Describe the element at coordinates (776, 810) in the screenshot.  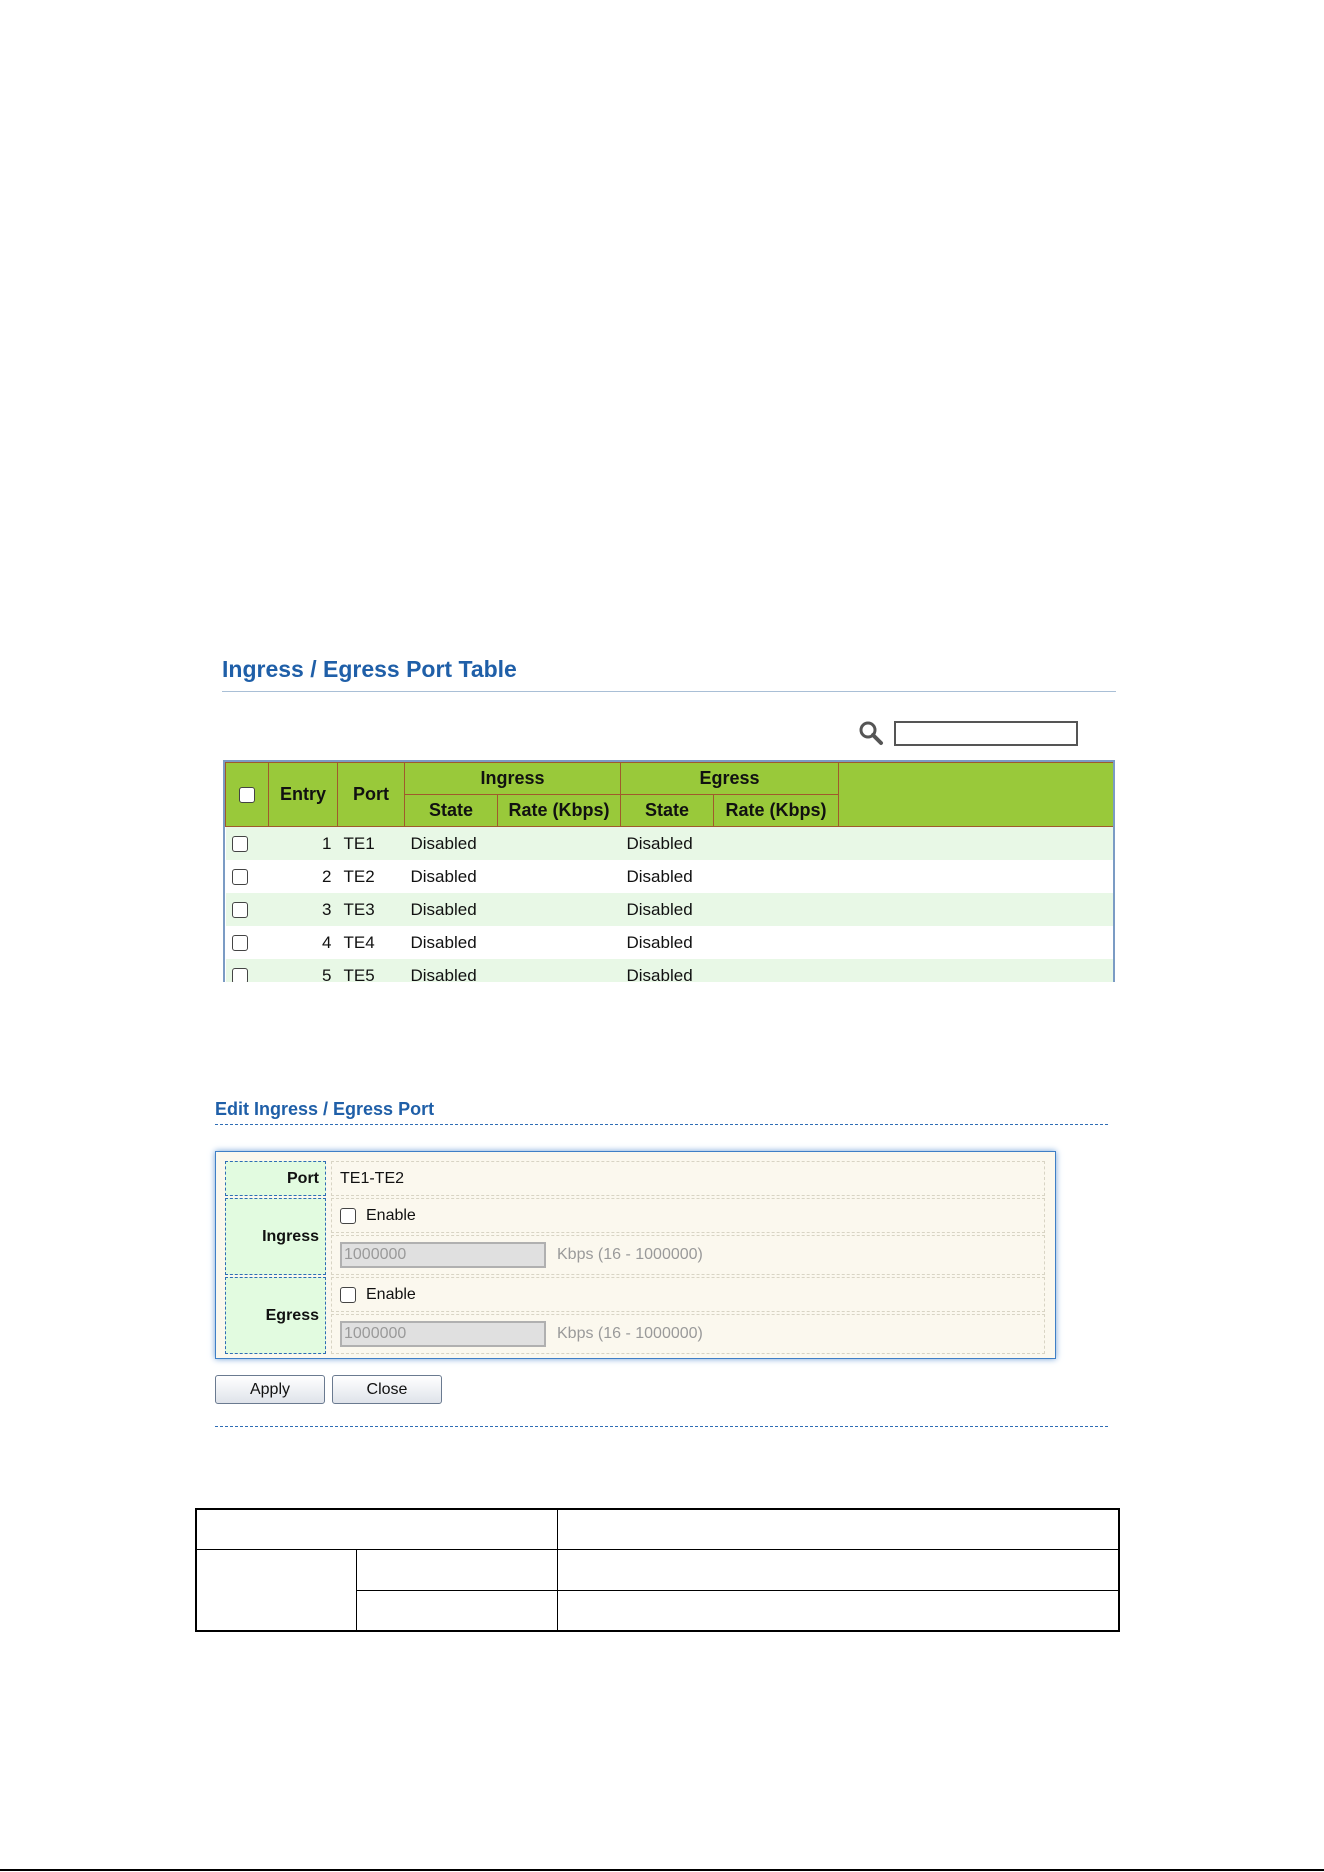
I see `column-header-egress-rate: Rate (Kbps)` at that location.